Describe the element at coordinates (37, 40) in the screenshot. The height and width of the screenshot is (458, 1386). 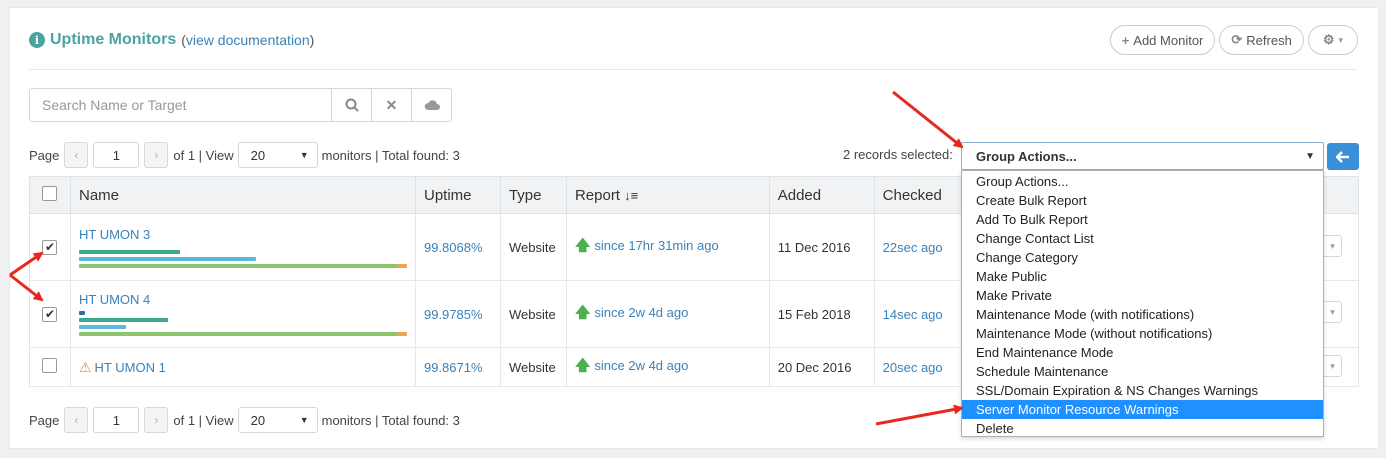
I see `info-icon: i` at that location.